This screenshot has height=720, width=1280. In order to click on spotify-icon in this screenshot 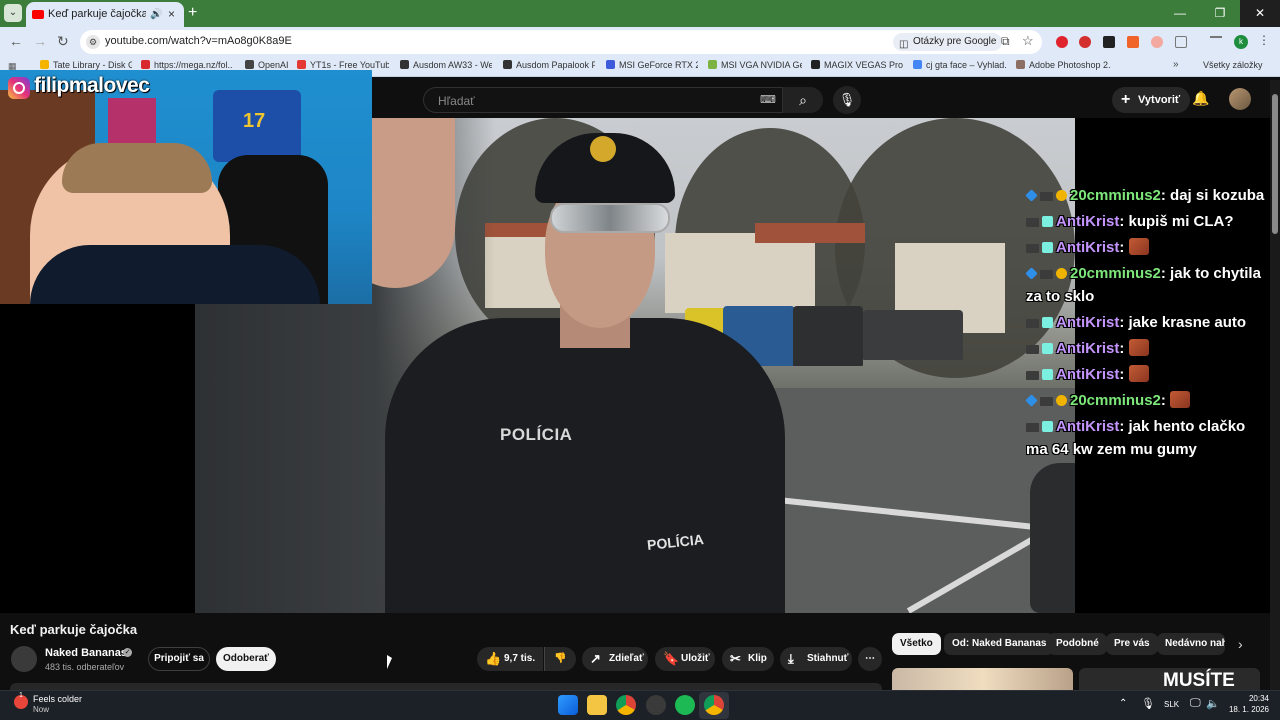, I will do `click(685, 705)`.